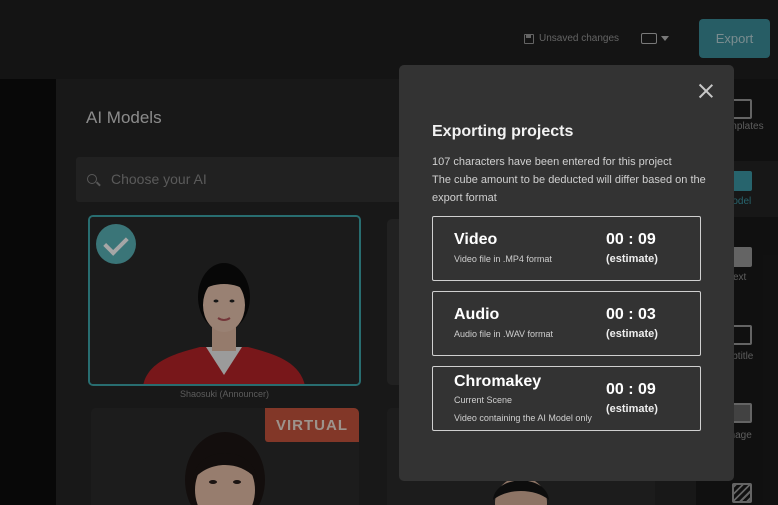  Describe the element at coordinates (504, 334) in the screenshot. I see `option-description: Audio file in .WAV format` at that location.